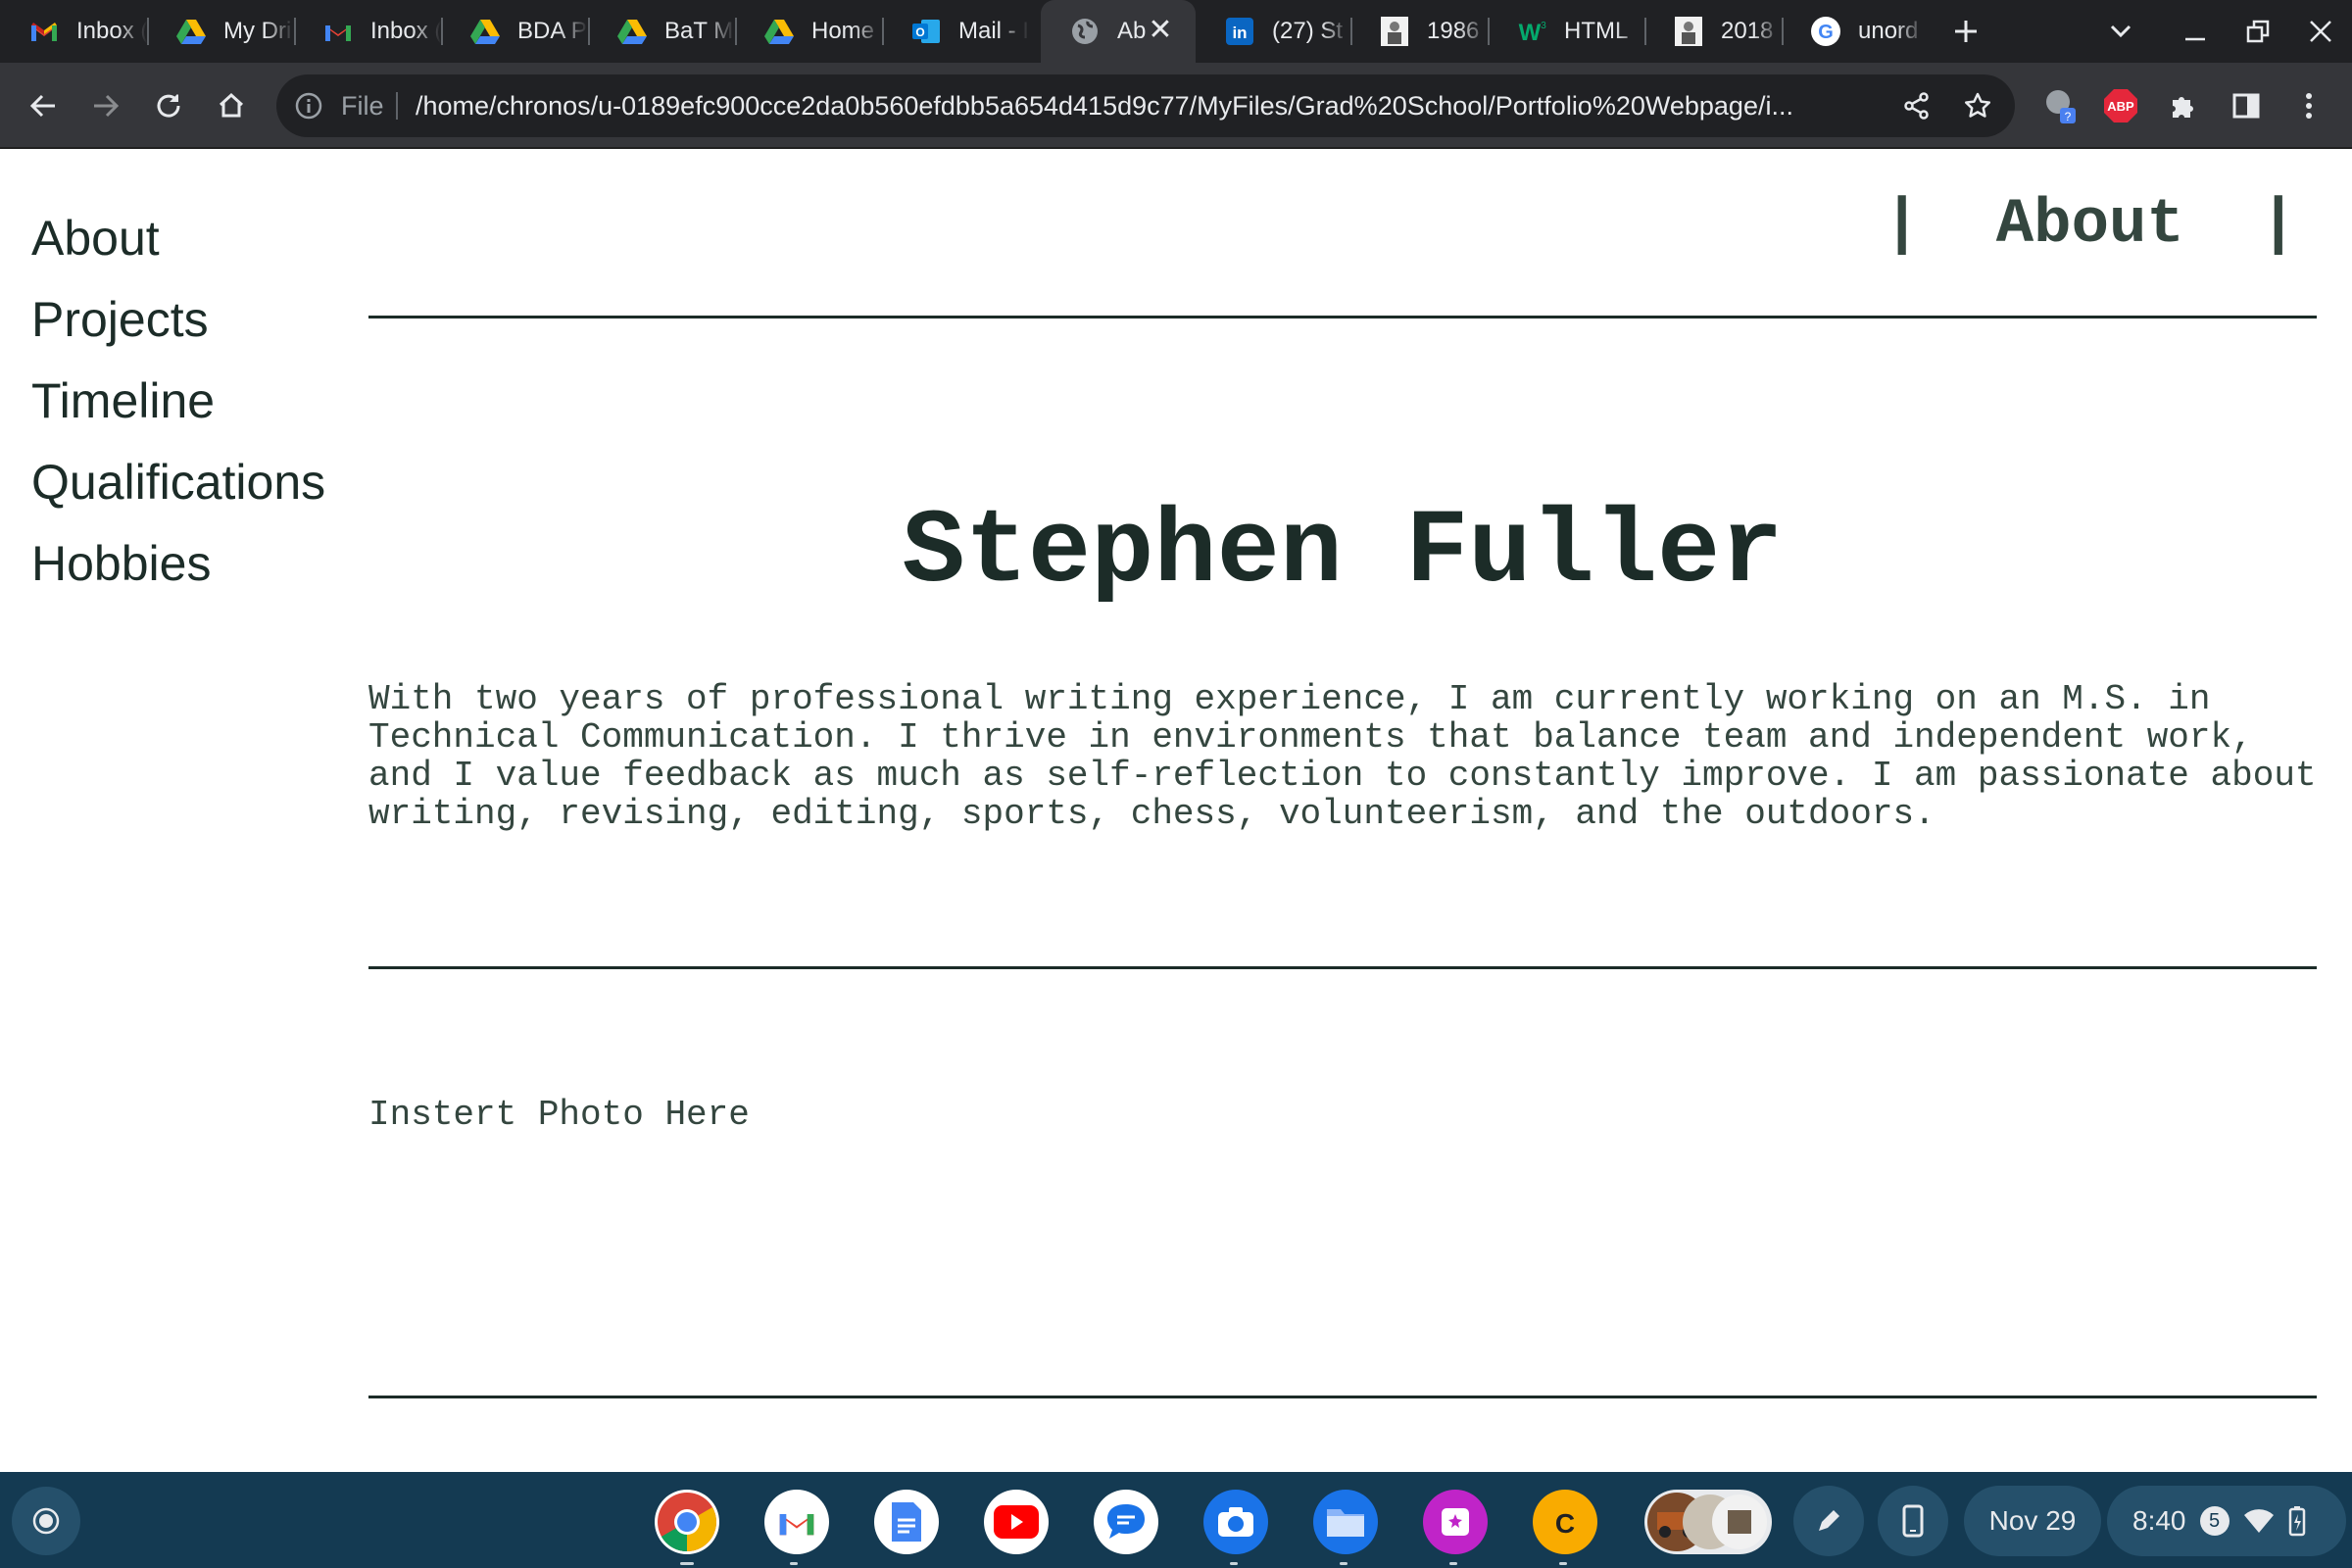 The height and width of the screenshot is (1568, 2352). What do you see at coordinates (1566, 32) in the screenshot?
I see `tab-html: W3 HTML` at bounding box center [1566, 32].